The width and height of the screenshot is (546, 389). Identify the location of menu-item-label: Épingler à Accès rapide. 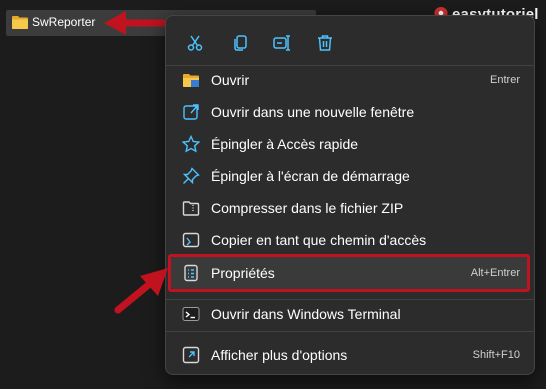
(285, 144).